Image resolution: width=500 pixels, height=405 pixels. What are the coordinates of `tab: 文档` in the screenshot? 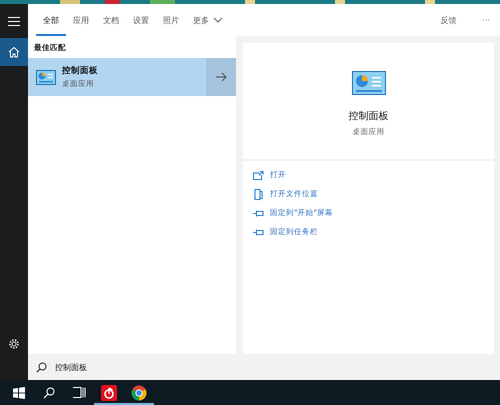 It's located at (111, 20).